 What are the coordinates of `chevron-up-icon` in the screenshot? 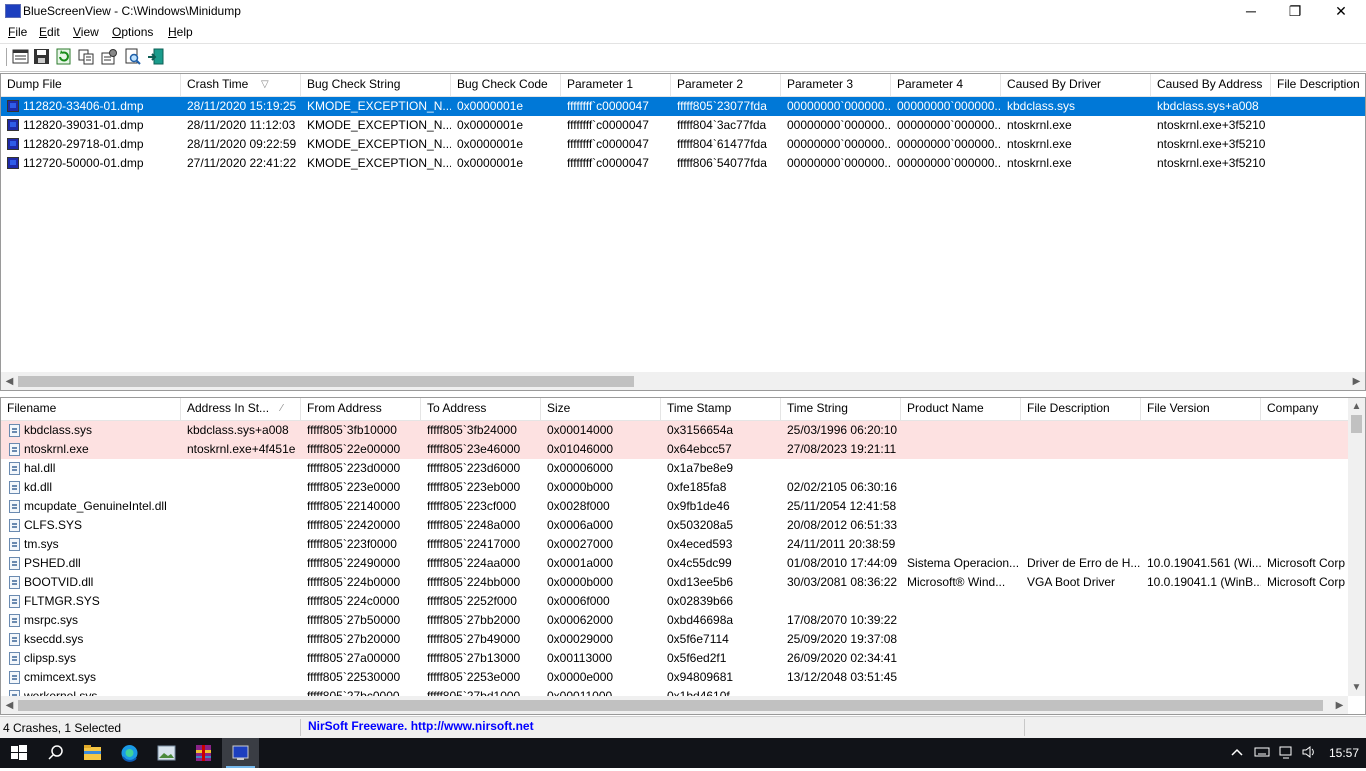 It's located at (1237, 753).